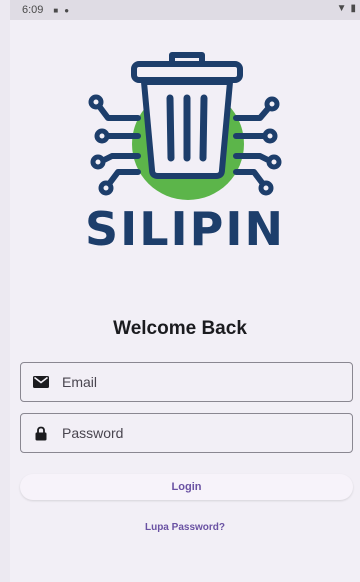  What do you see at coordinates (56, 10) in the screenshot?
I see `notification-square-icon: ■` at bounding box center [56, 10].